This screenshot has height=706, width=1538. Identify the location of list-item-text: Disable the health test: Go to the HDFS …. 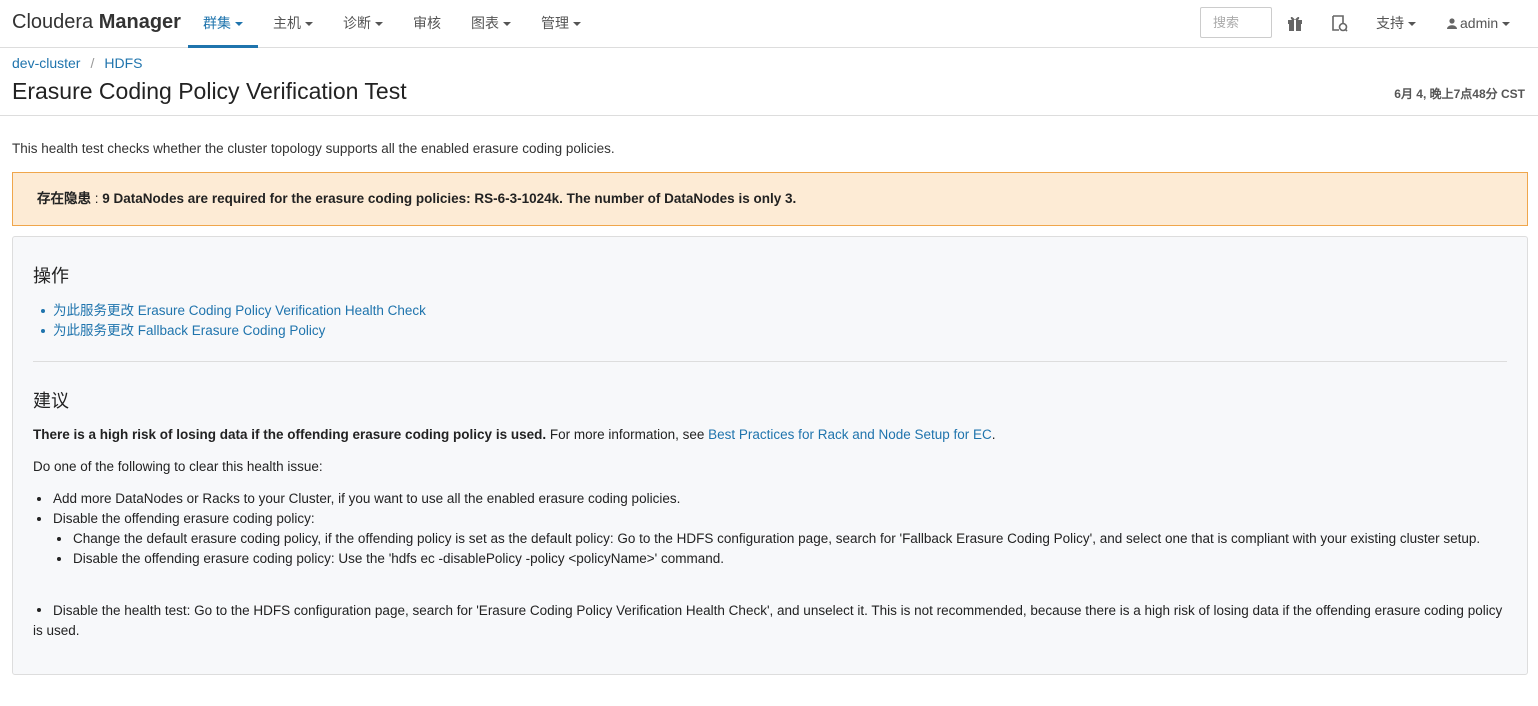
(768, 620).